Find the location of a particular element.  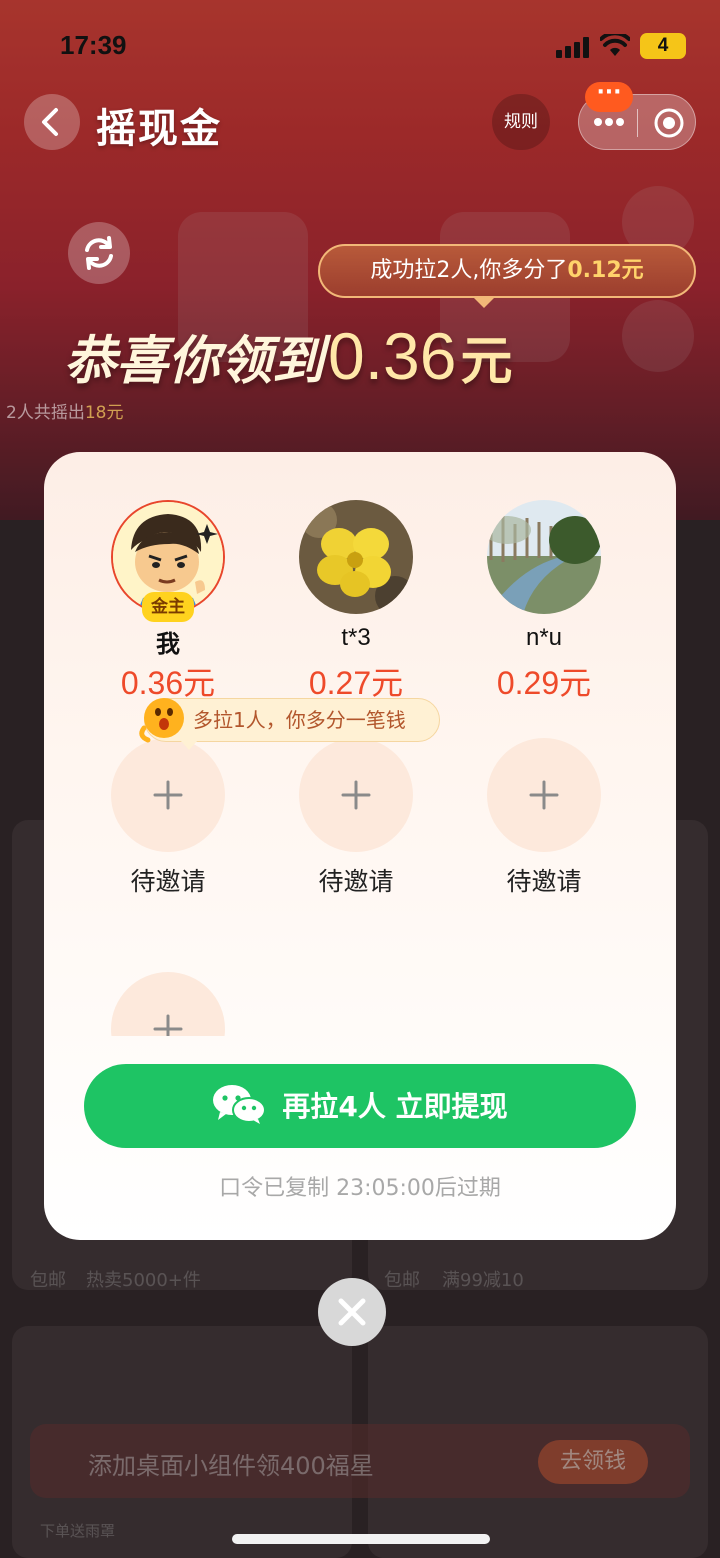

status-time: 17:39 is located at coordinates (93, 45).